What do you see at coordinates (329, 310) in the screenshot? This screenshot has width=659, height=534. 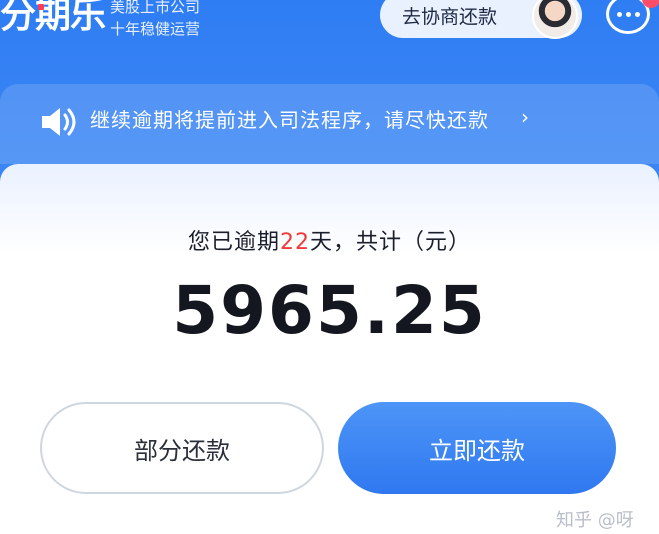 I see `total-amount: 5965.25` at bounding box center [329, 310].